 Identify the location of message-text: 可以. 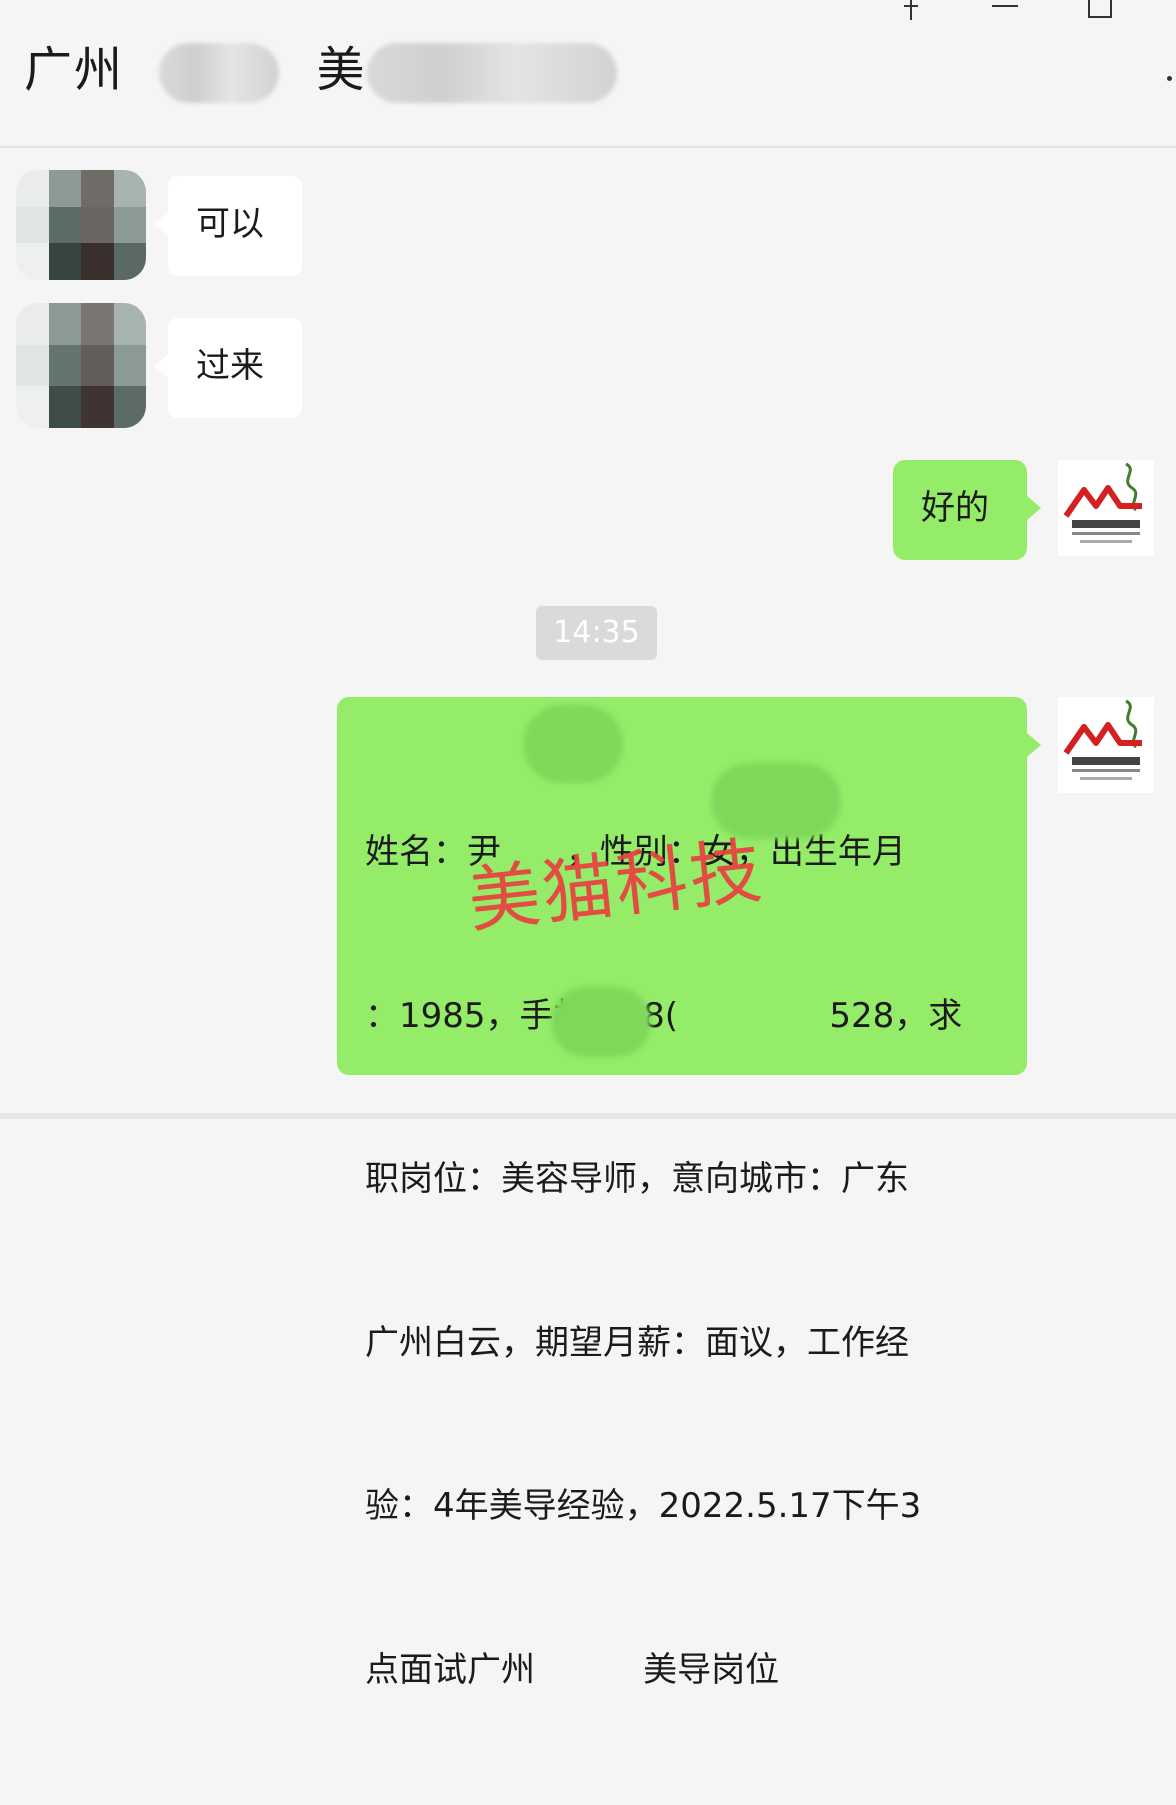
(230, 224).